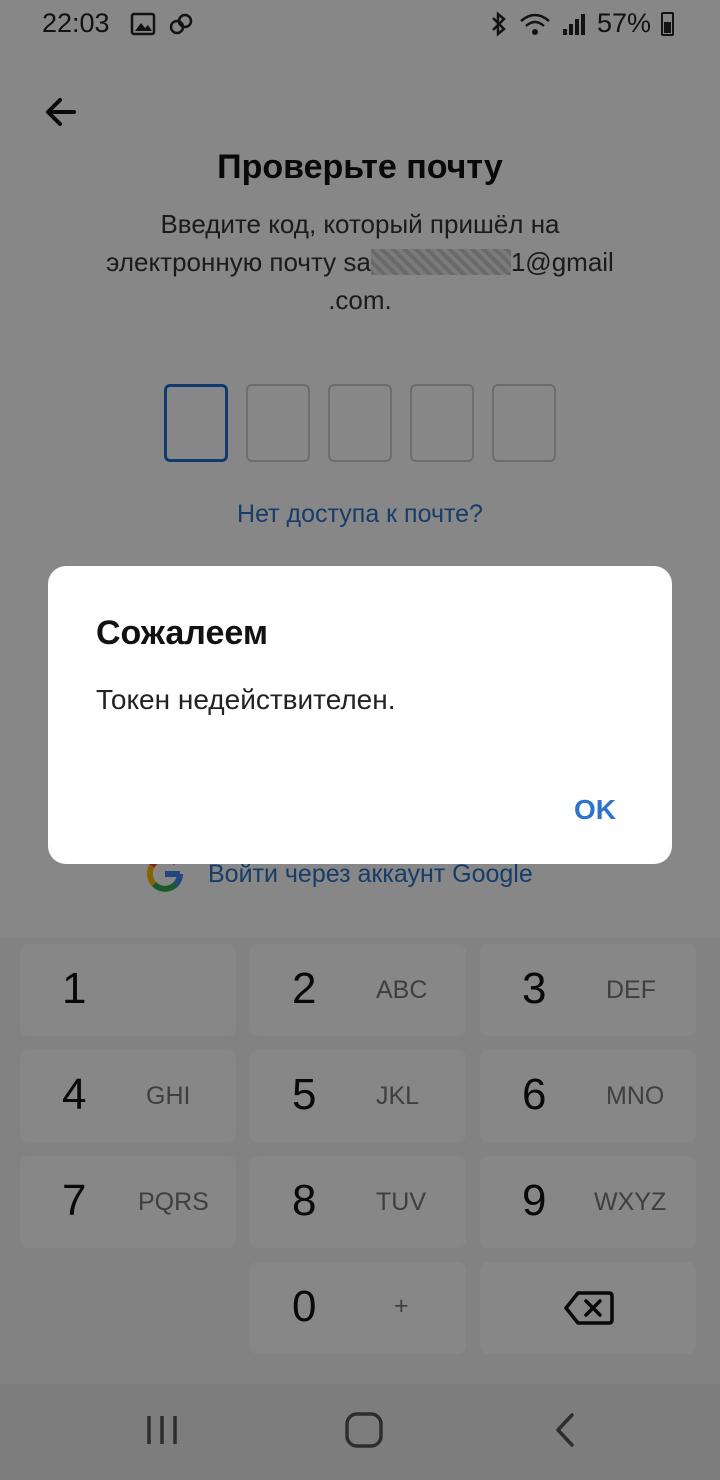  Describe the element at coordinates (182, 633) in the screenshot. I see `dialog-title: Сожалеем` at that location.